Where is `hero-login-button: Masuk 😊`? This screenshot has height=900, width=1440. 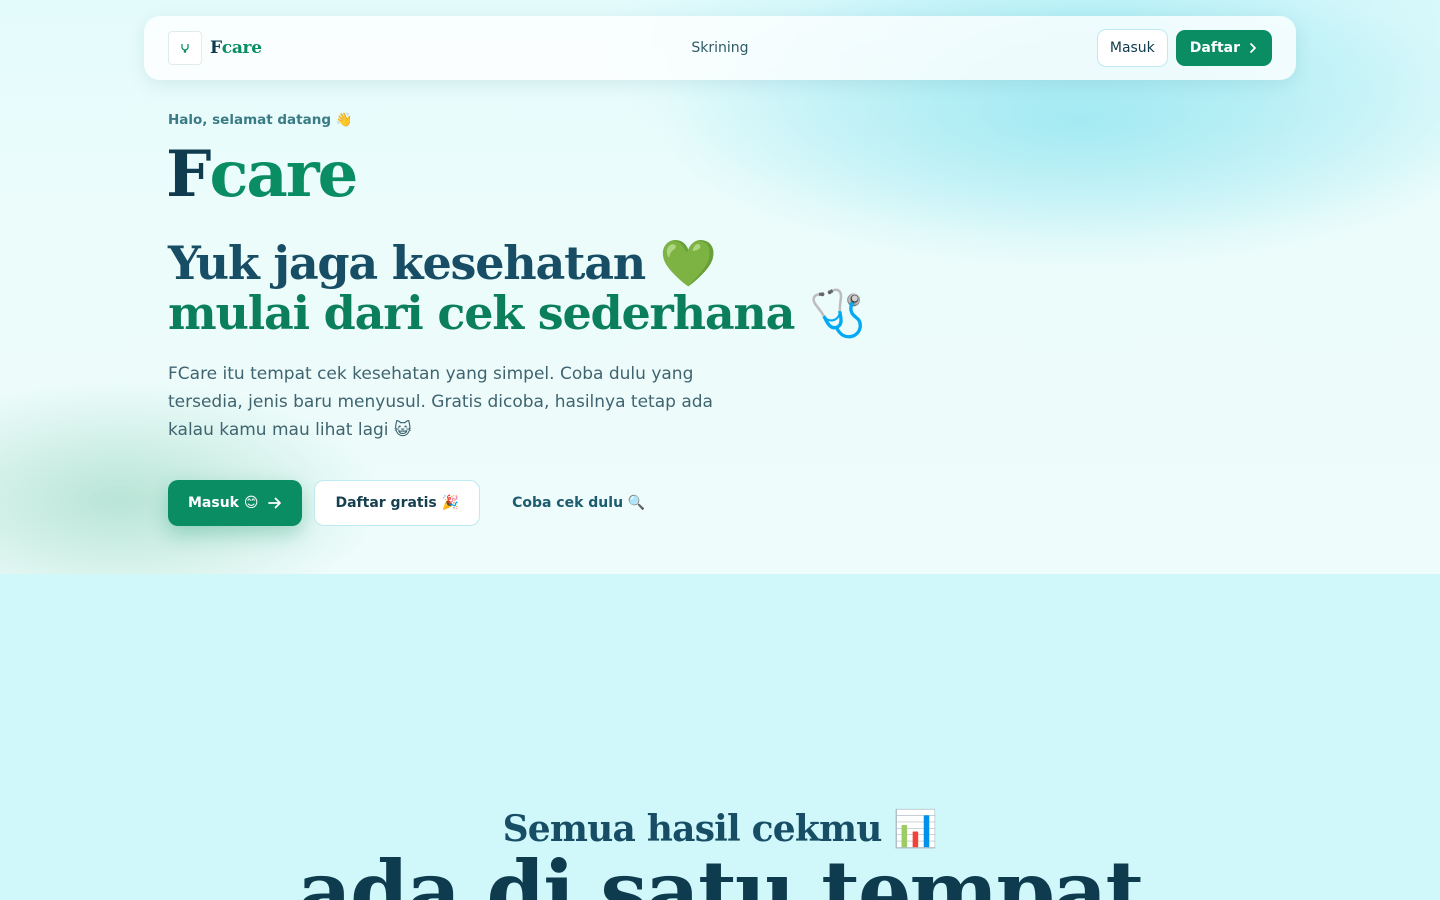
hero-login-button: Masuk 😊 is located at coordinates (235, 503).